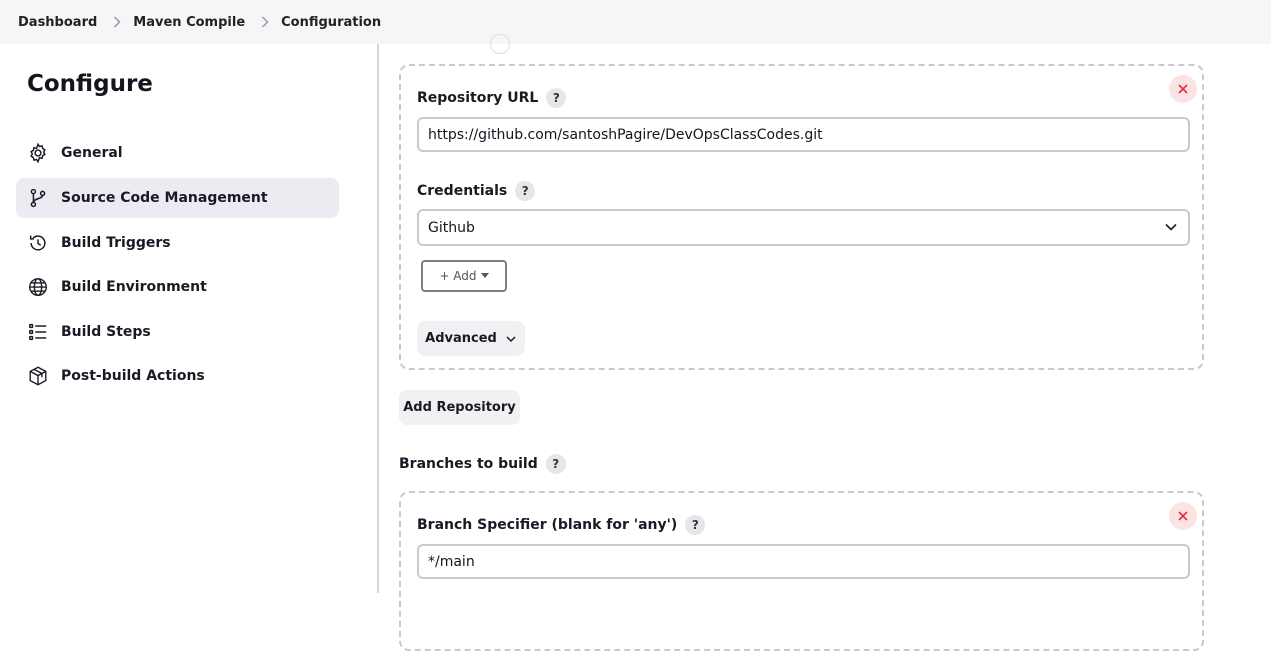 This screenshot has width=1271, height=651. Describe the element at coordinates (803, 561) in the screenshot. I see `branch-specifier-input: */main` at that location.